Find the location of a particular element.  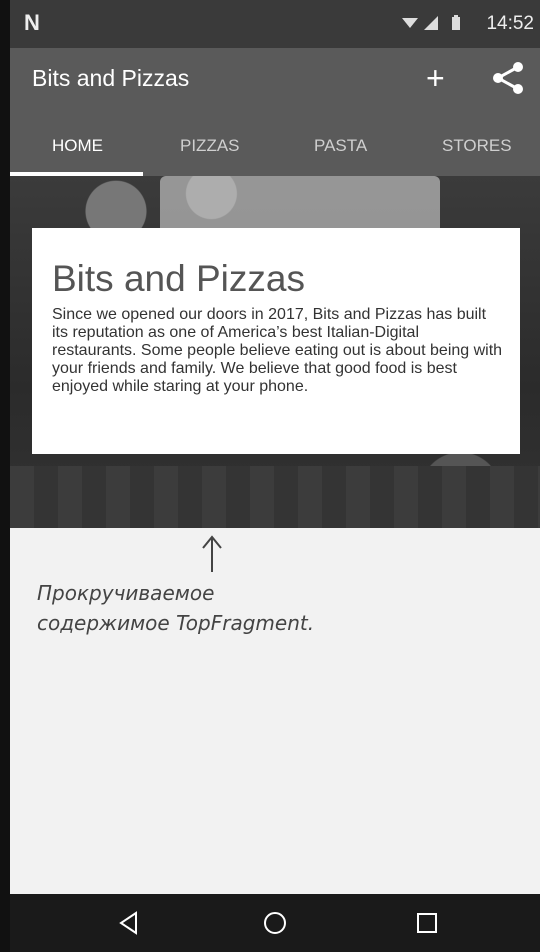

status-bar: N 14:52 is located at coordinates (275, 24).